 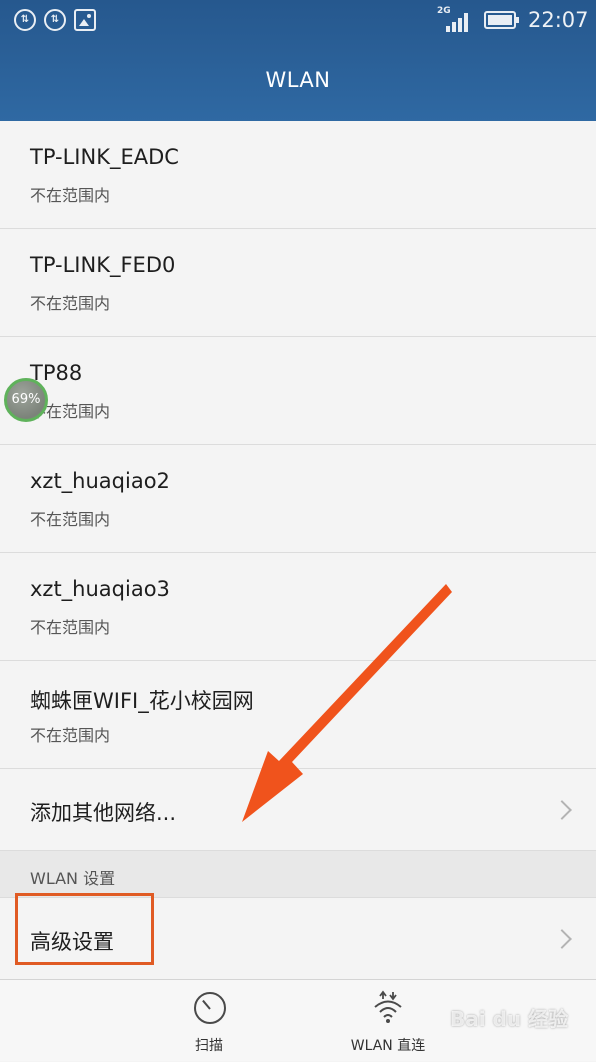 I want to click on data-sync-icon: ⇅, so click(x=25, y=20).